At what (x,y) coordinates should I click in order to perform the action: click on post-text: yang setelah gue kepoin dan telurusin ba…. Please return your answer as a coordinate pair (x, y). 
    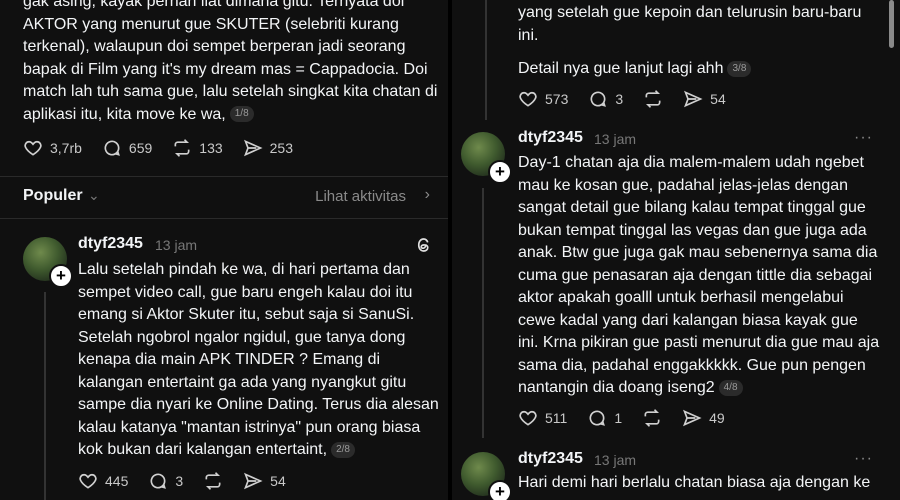
    Looking at the image, I should click on (690, 24).